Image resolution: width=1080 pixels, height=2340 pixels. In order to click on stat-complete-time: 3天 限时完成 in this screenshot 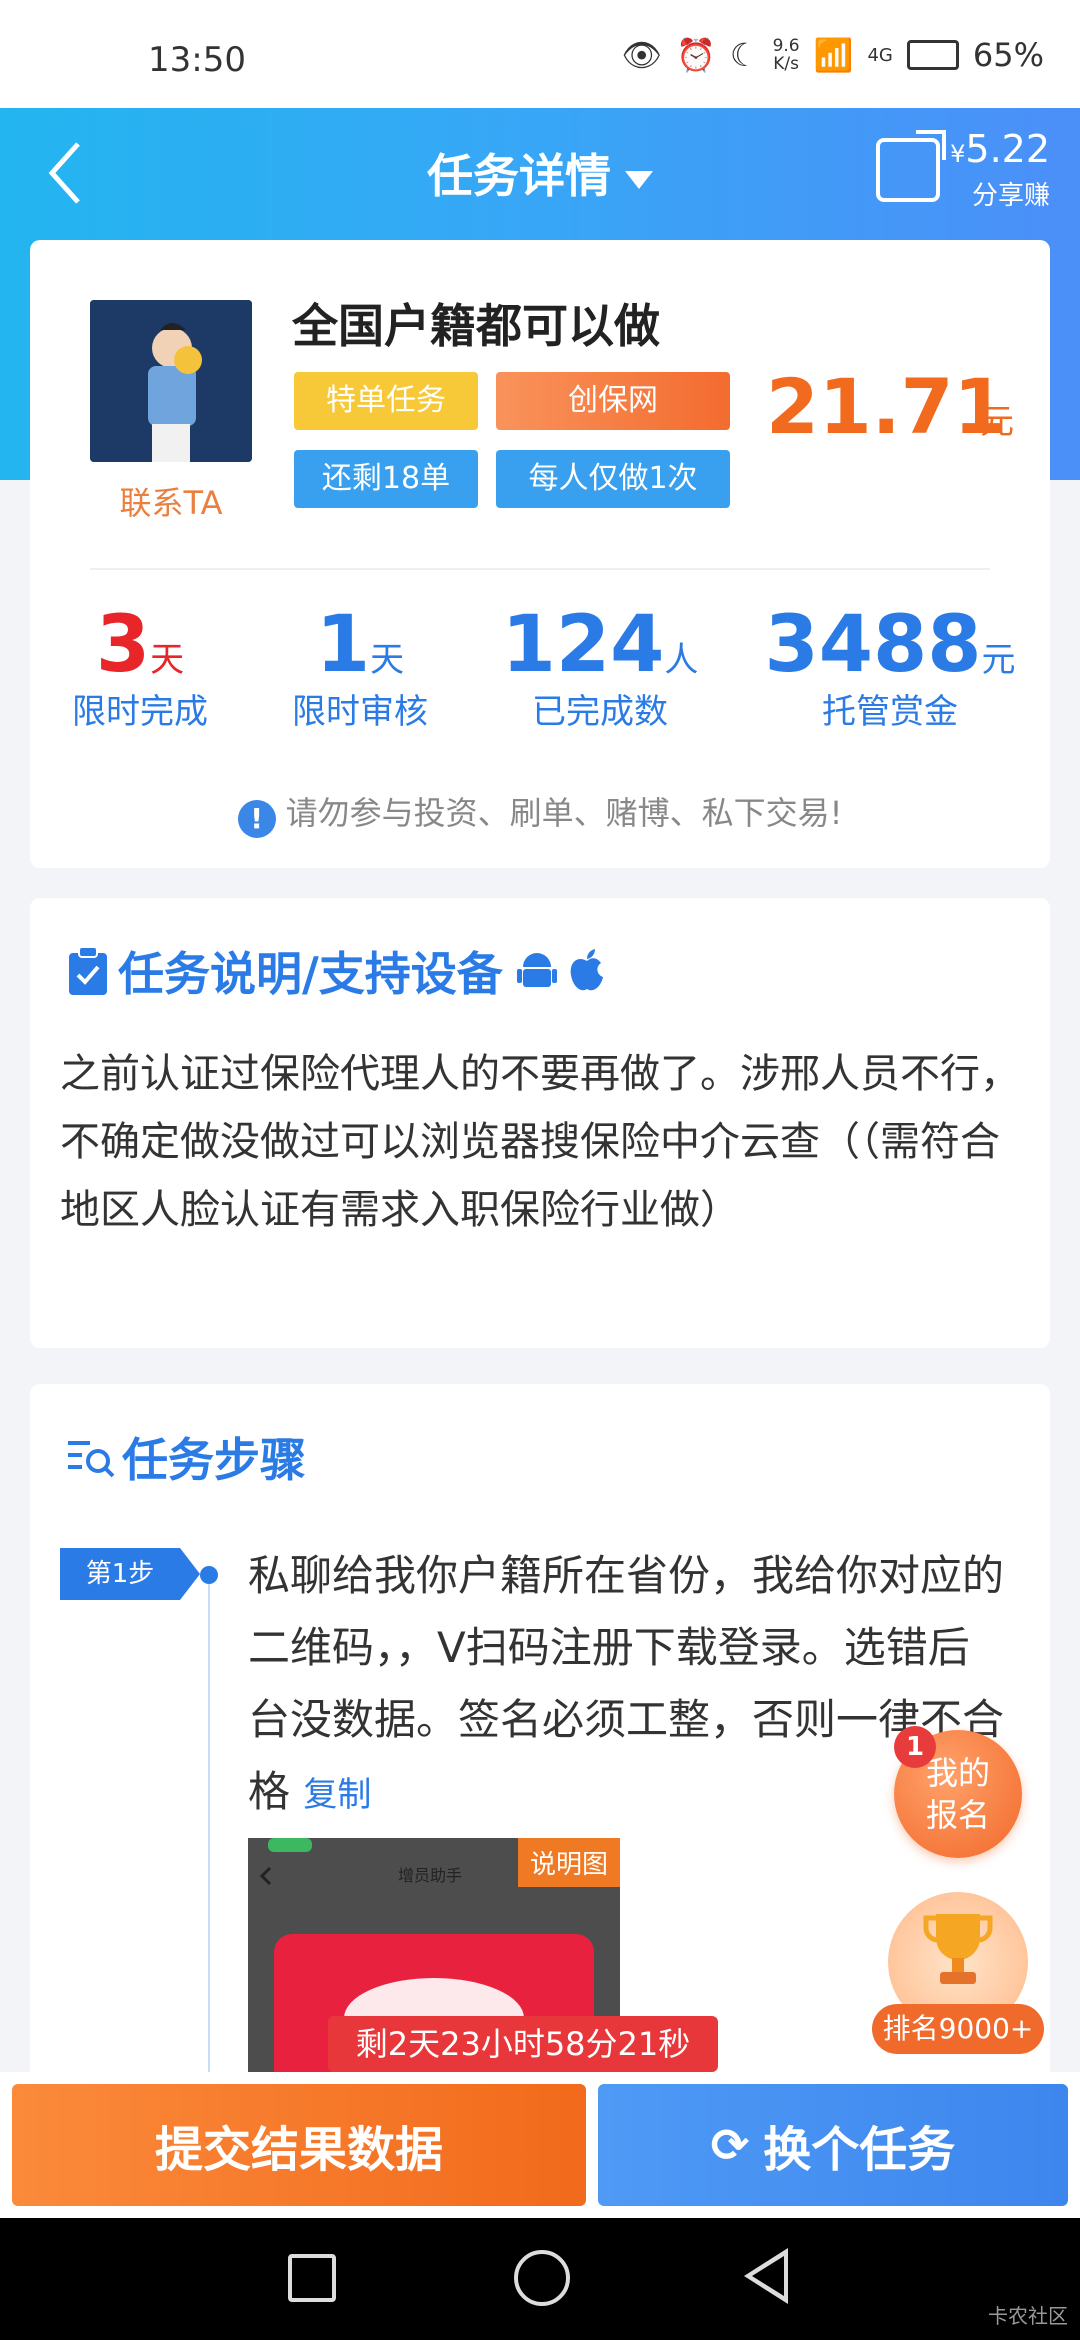, I will do `click(140, 667)`.